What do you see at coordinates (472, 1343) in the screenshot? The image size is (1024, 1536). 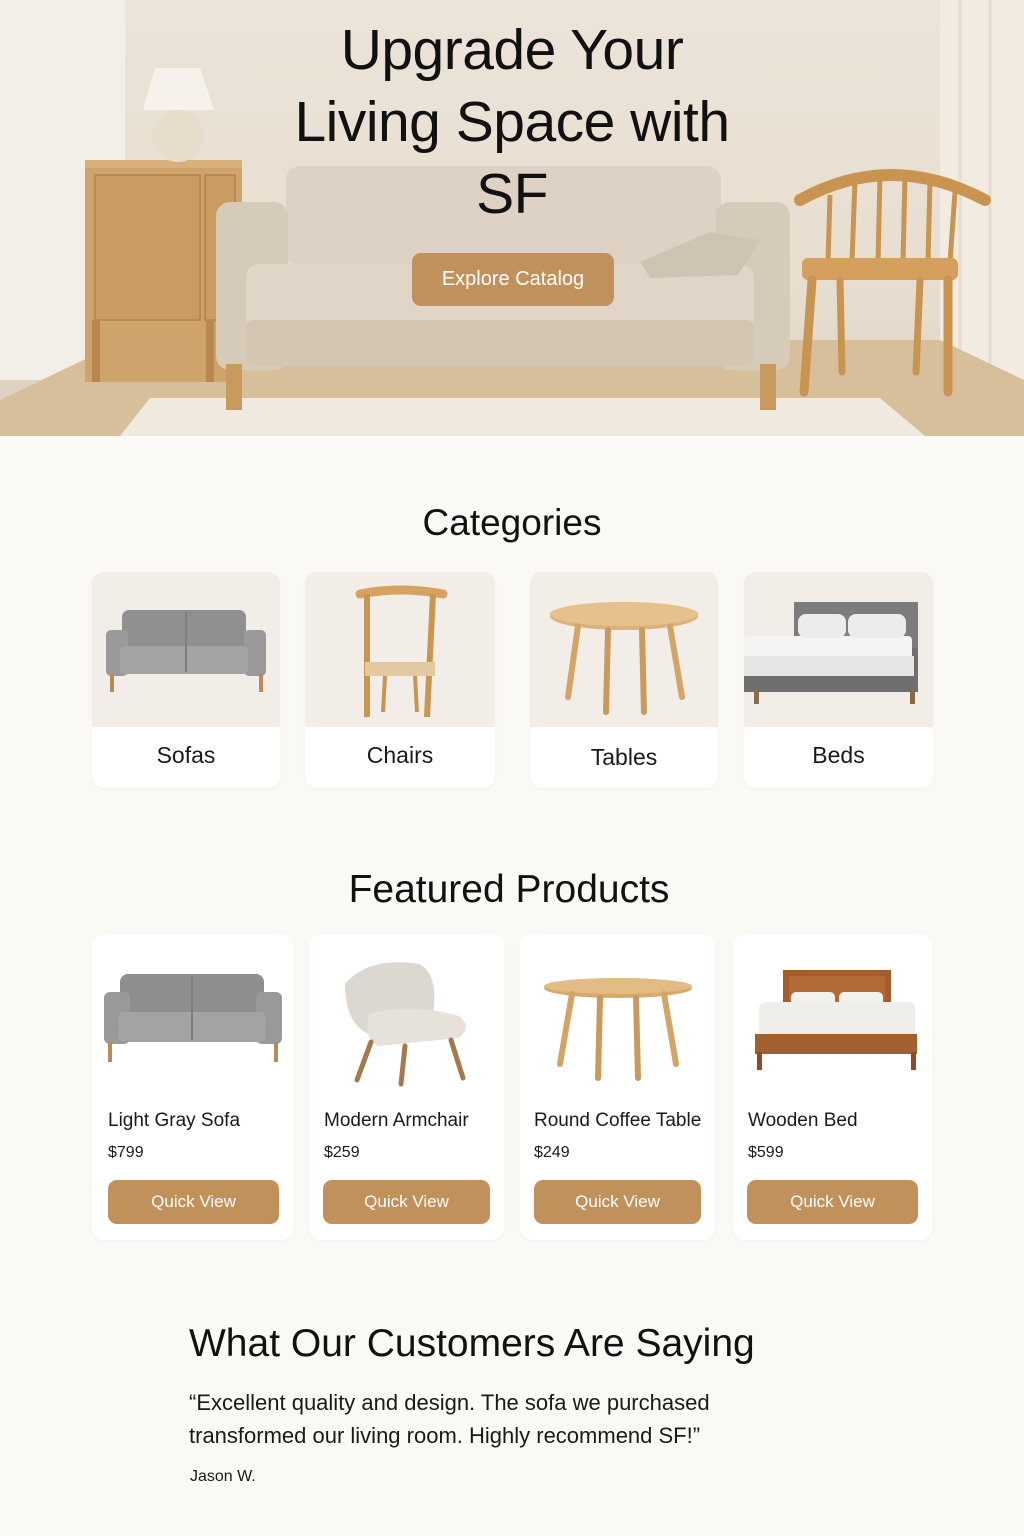 I see `testimonials-heading: What Our Customers Are Saying` at bounding box center [472, 1343].